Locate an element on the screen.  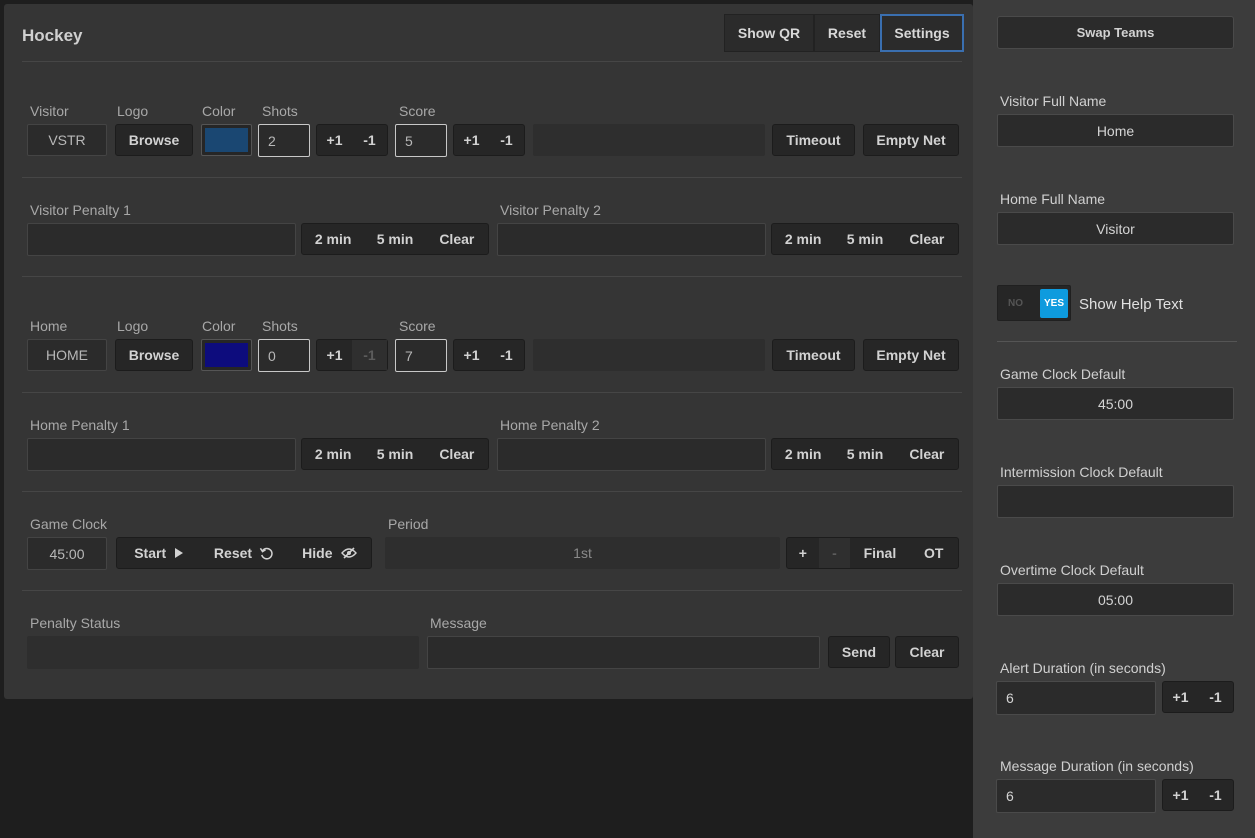
home-score-label: Score is located at coordinates (417, 326).